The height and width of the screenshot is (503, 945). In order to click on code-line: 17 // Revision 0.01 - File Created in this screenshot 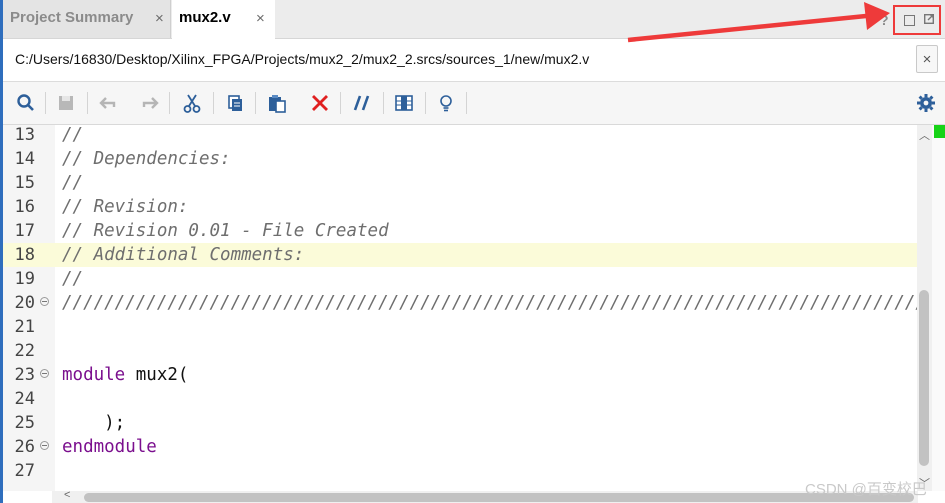, I will do `click(460, 231)`.